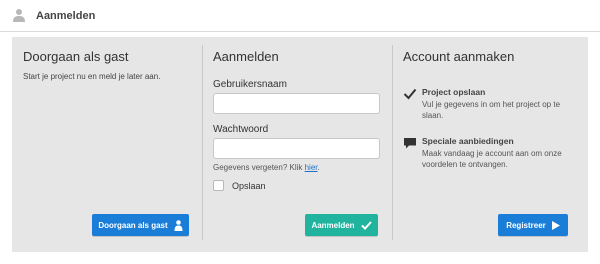 This screenshot has width=600, height=264. What do you see at coordinates (318, 167) in the screenshot?
I see `forgot-suffix: .` at bounding box center [318, 167].